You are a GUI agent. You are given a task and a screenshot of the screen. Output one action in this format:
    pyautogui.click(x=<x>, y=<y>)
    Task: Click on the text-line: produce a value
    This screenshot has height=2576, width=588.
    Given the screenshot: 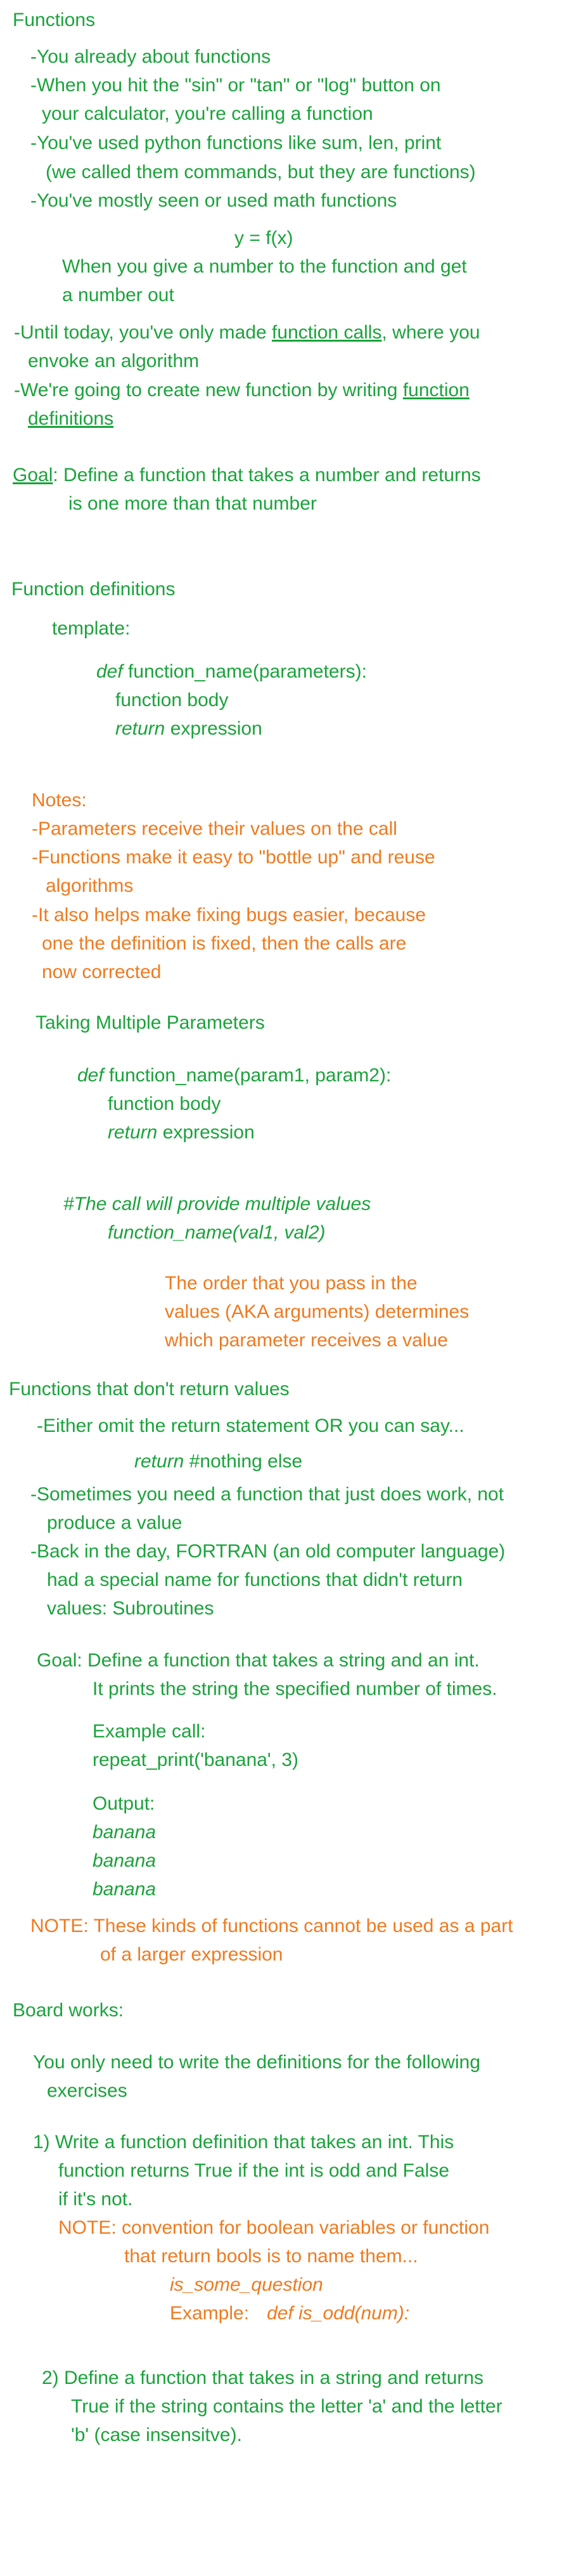 What is the action you would take?
    pyautogui.click(x=114, y=1522)
    